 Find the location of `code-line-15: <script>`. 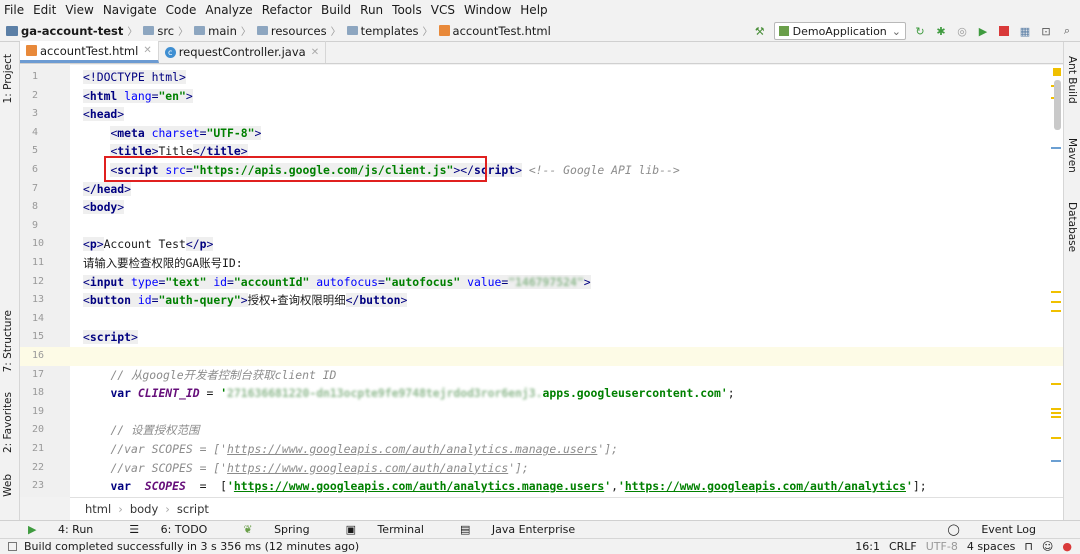

code-line-15: <script> is located at coordinates (110, 337).